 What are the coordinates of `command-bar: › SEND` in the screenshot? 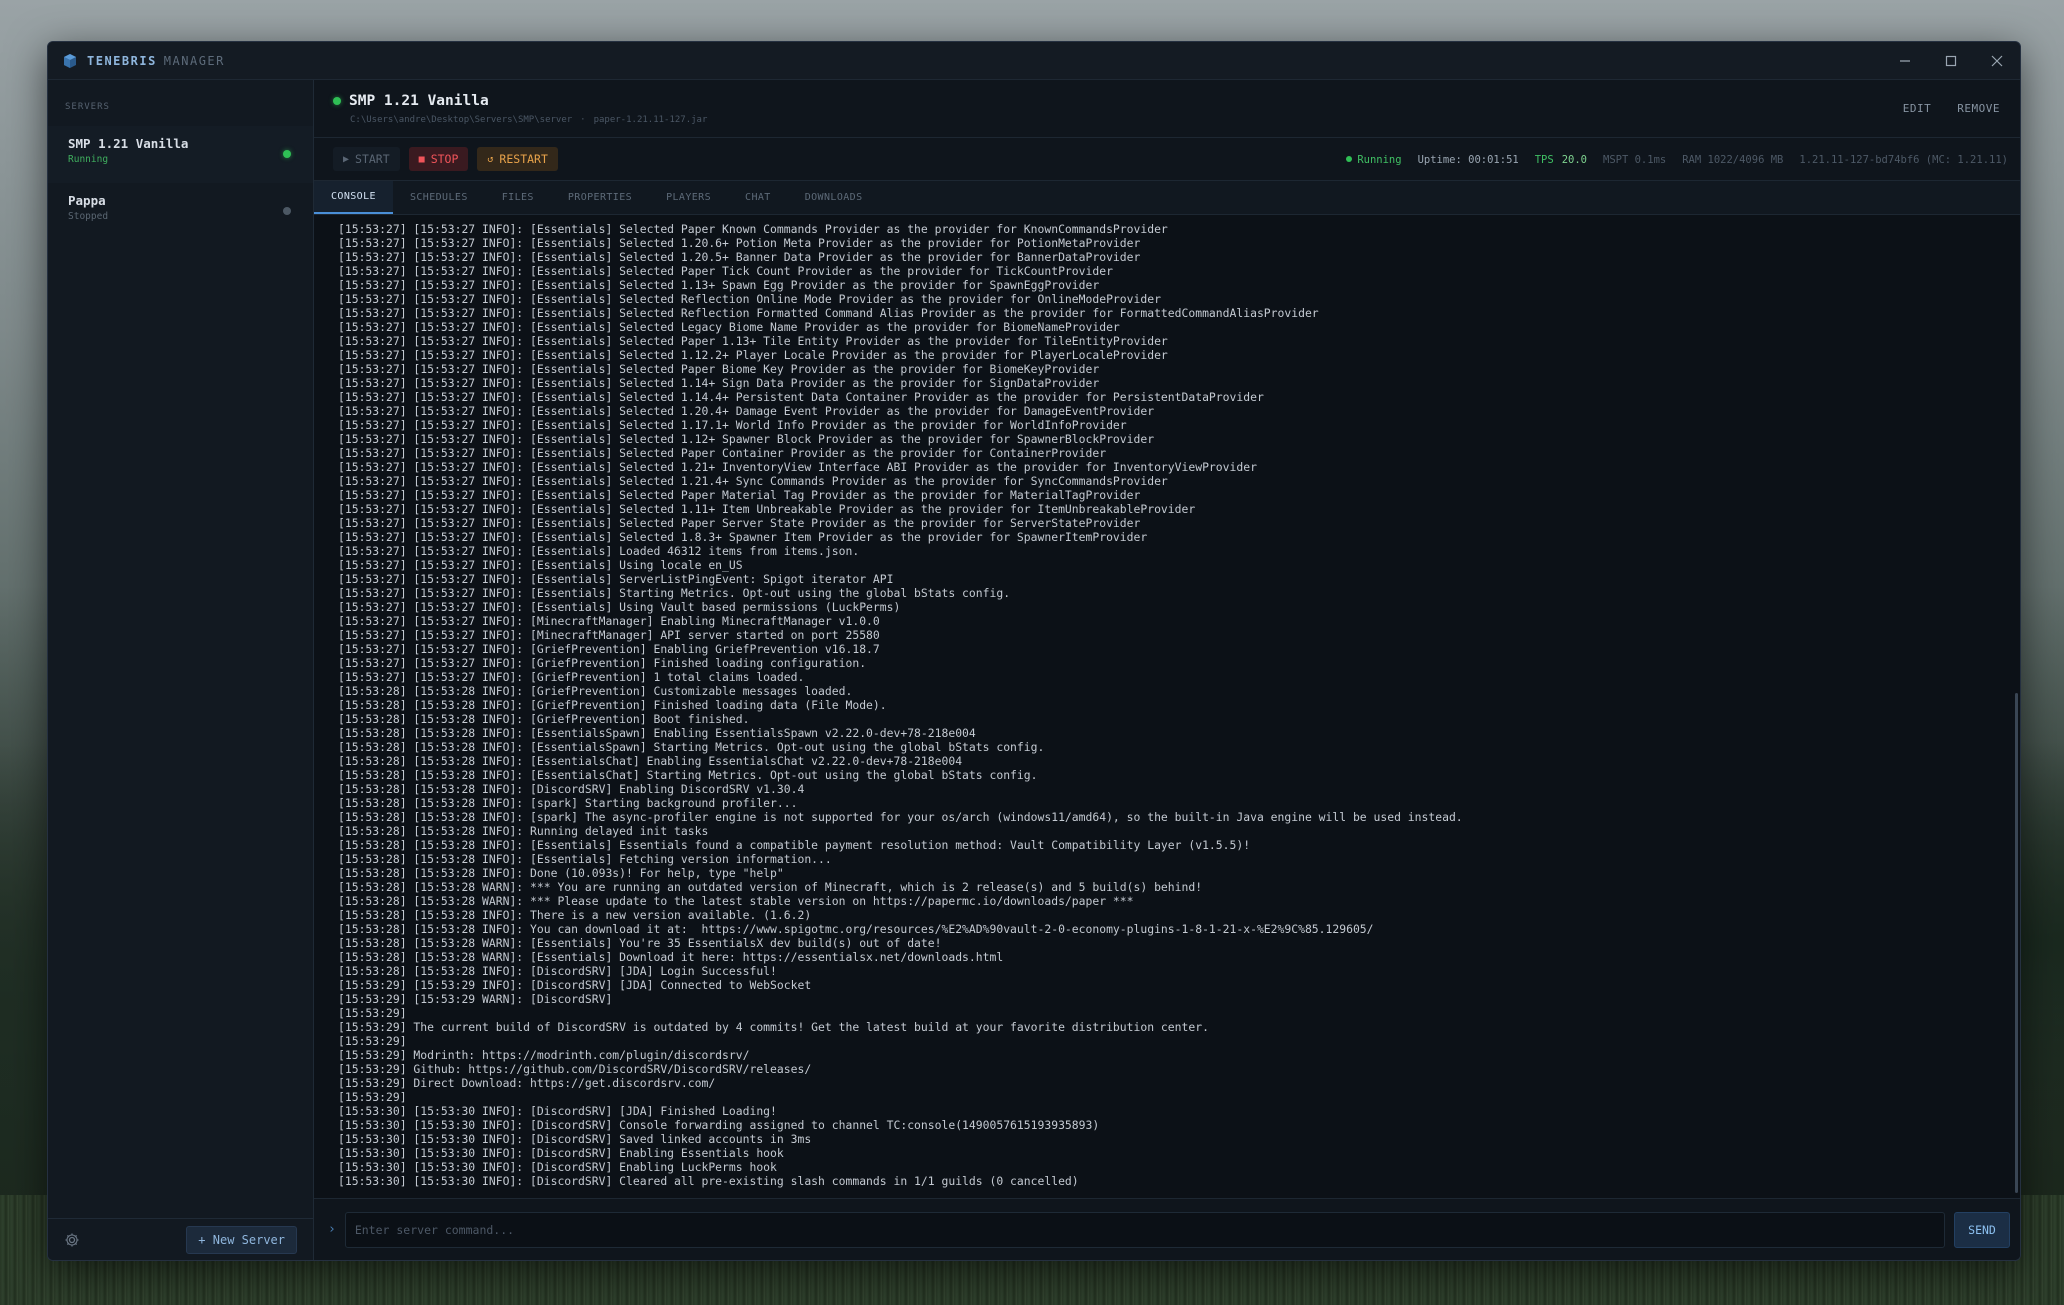 It's located at (1167, 1229).